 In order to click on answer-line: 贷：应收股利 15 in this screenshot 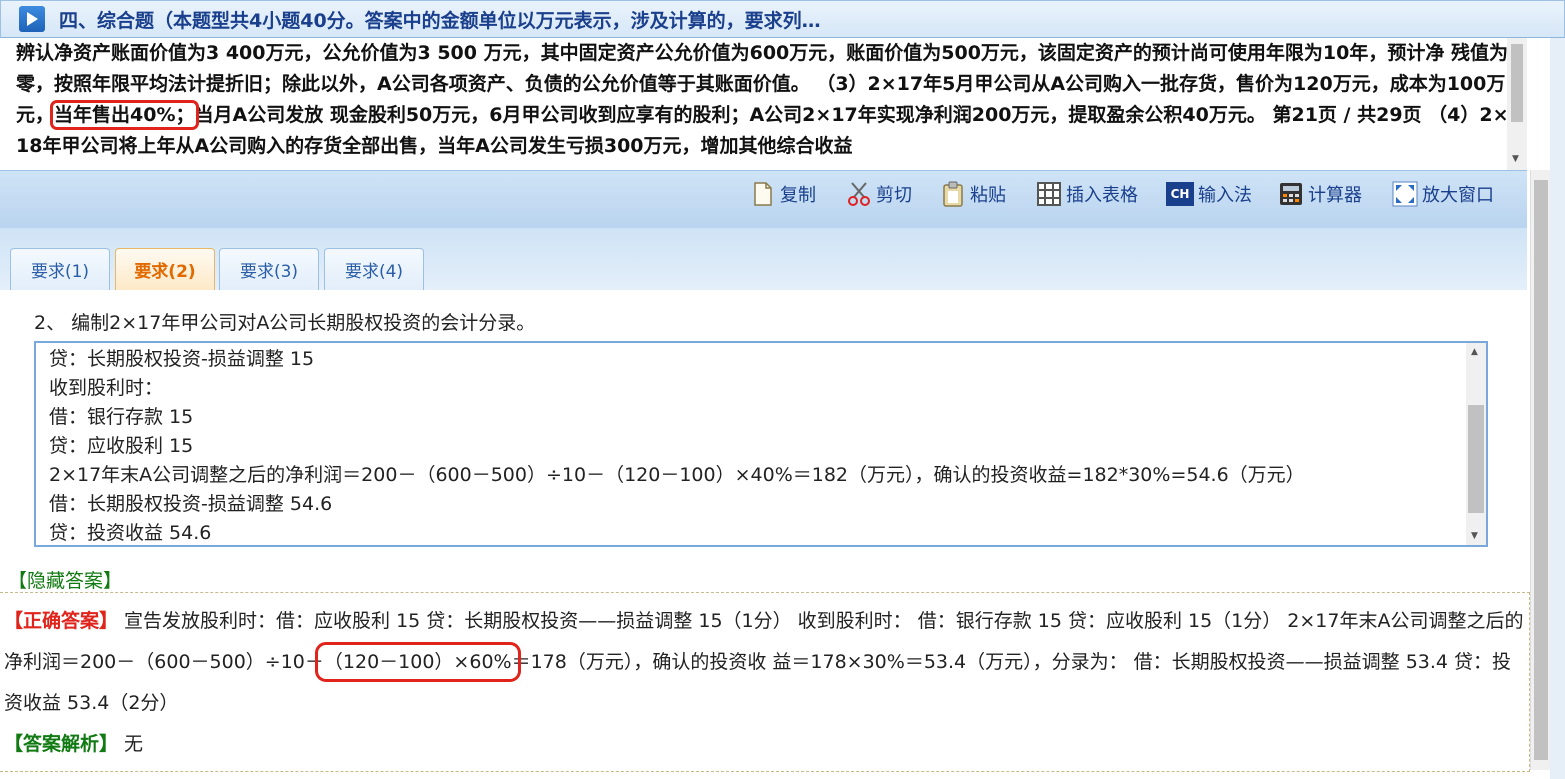, I will do `click(121, 446)`.